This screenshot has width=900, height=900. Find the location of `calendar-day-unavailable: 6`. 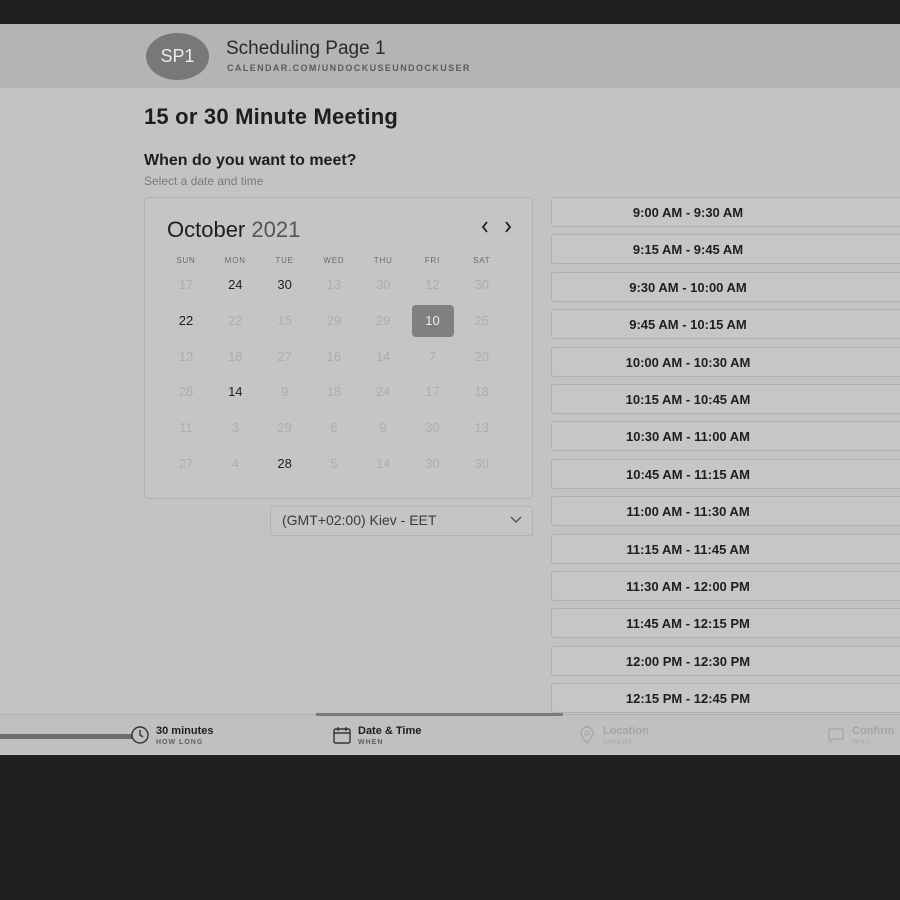

calendar-day-unavailable: 6 is located at coordinates (334, 428).